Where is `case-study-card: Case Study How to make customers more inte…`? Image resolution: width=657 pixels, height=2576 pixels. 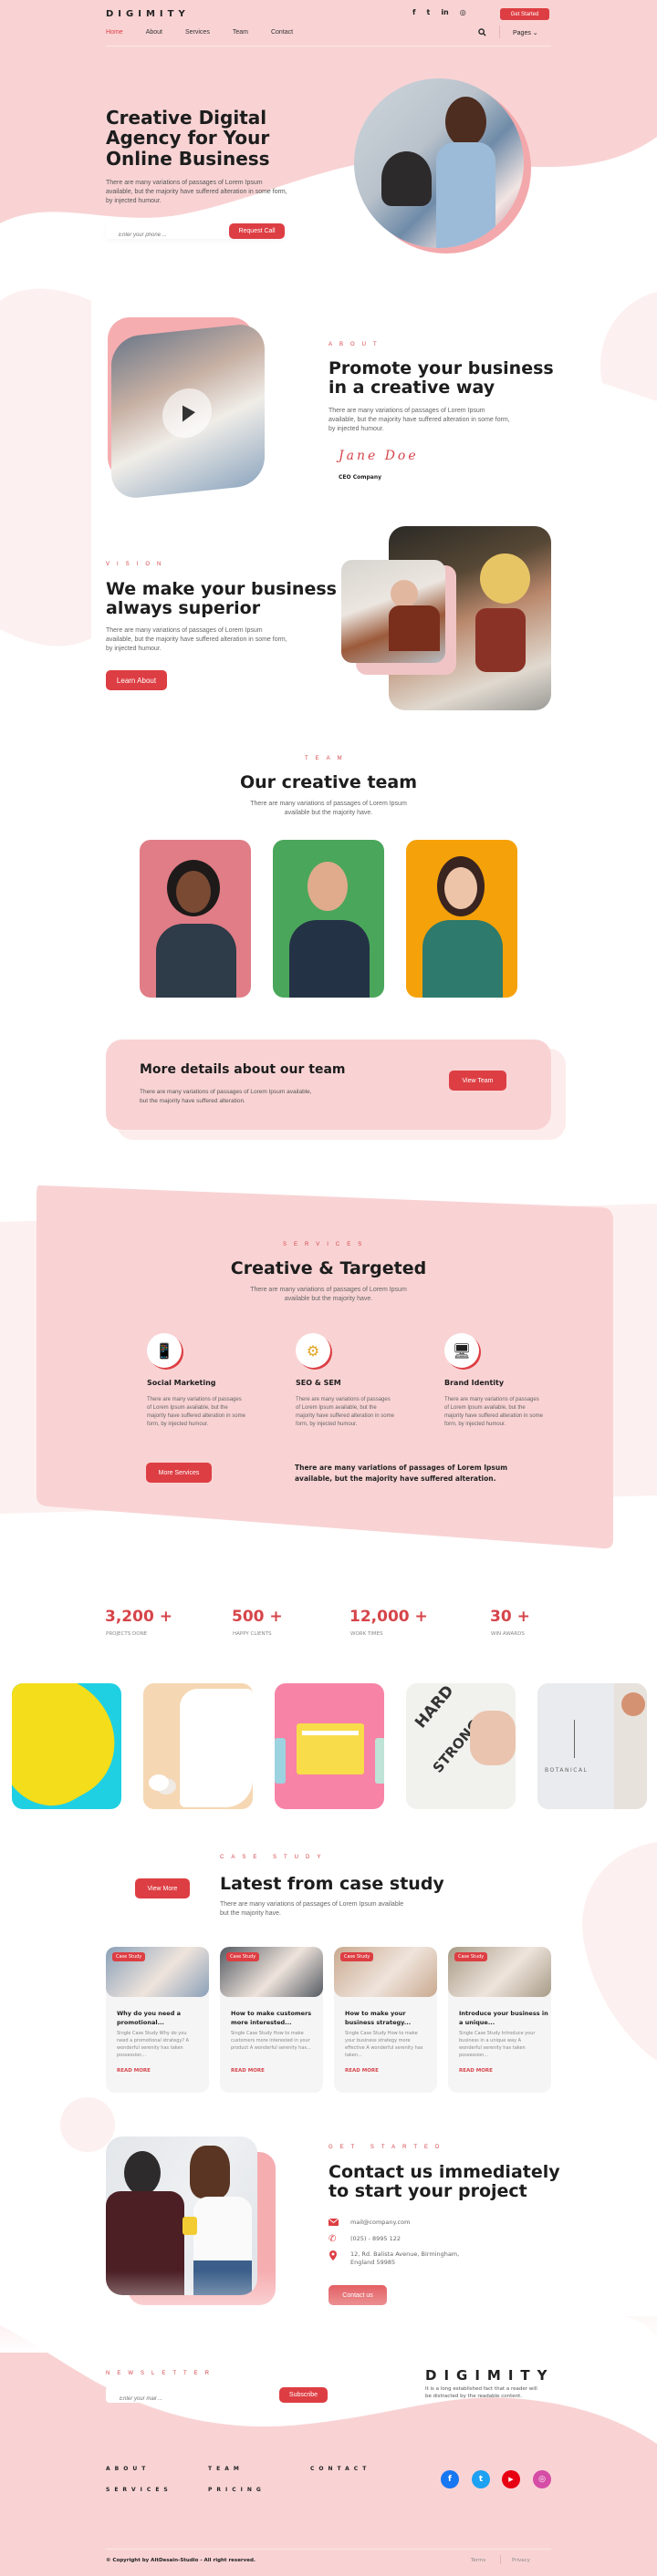 case-study-card: Case Study How to make customers more inte… is located at coordinates (271, 2020).